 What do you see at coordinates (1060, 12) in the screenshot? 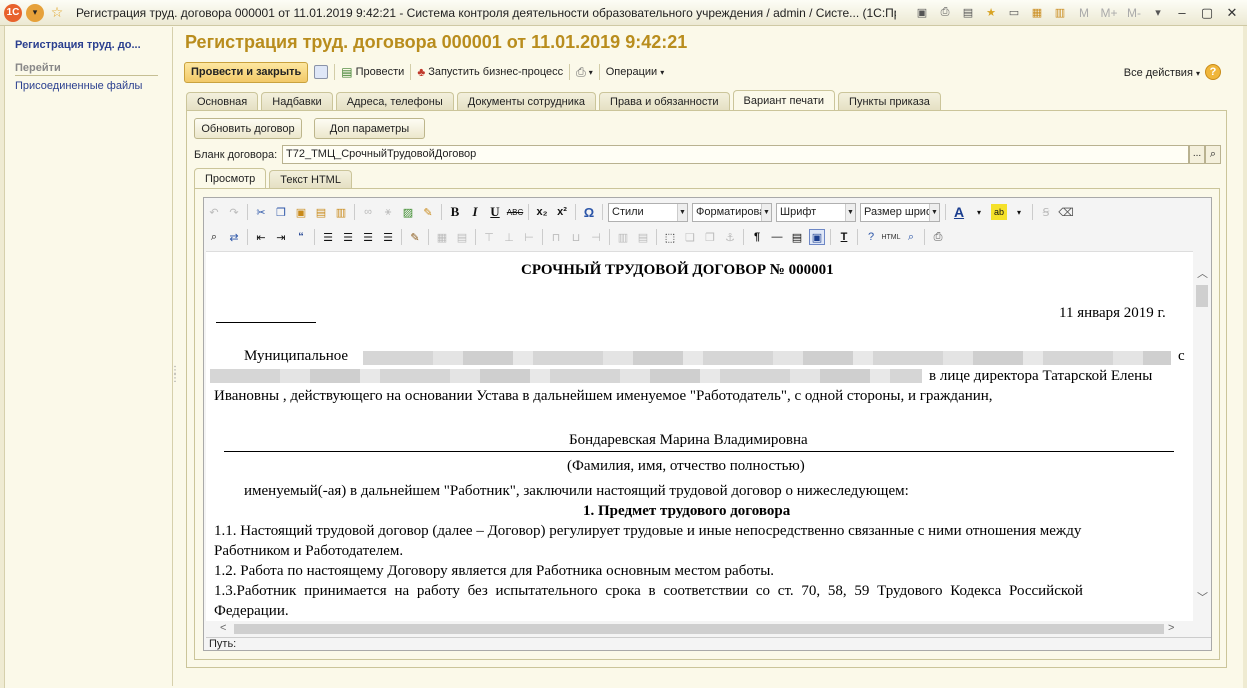
I see `calendar-icon: ▥` at bounding box center [1060, 12].